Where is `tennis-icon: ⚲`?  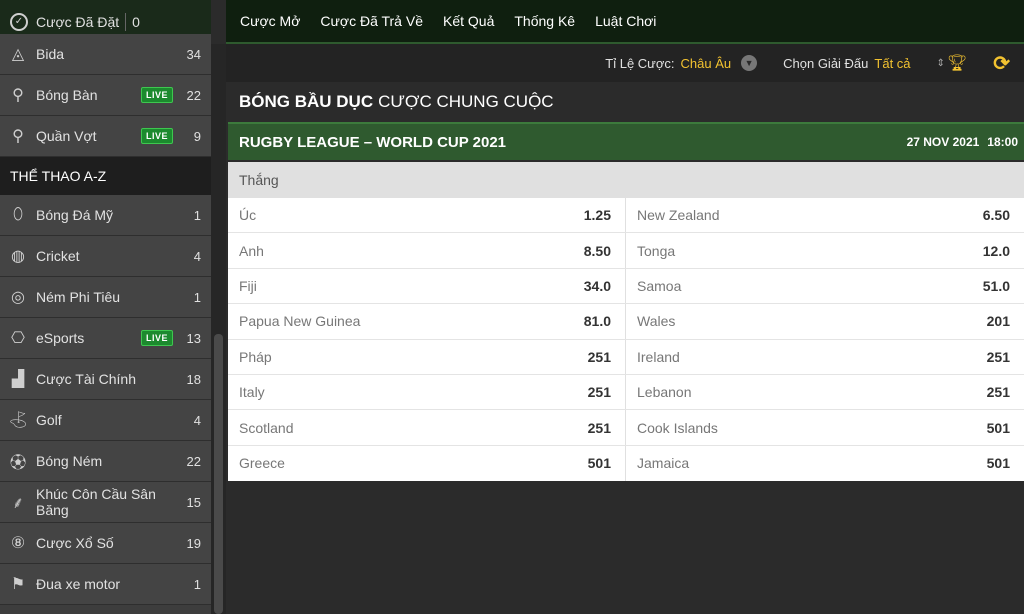 tennis-icon: ⚲ is located at coordinates (18, 136).